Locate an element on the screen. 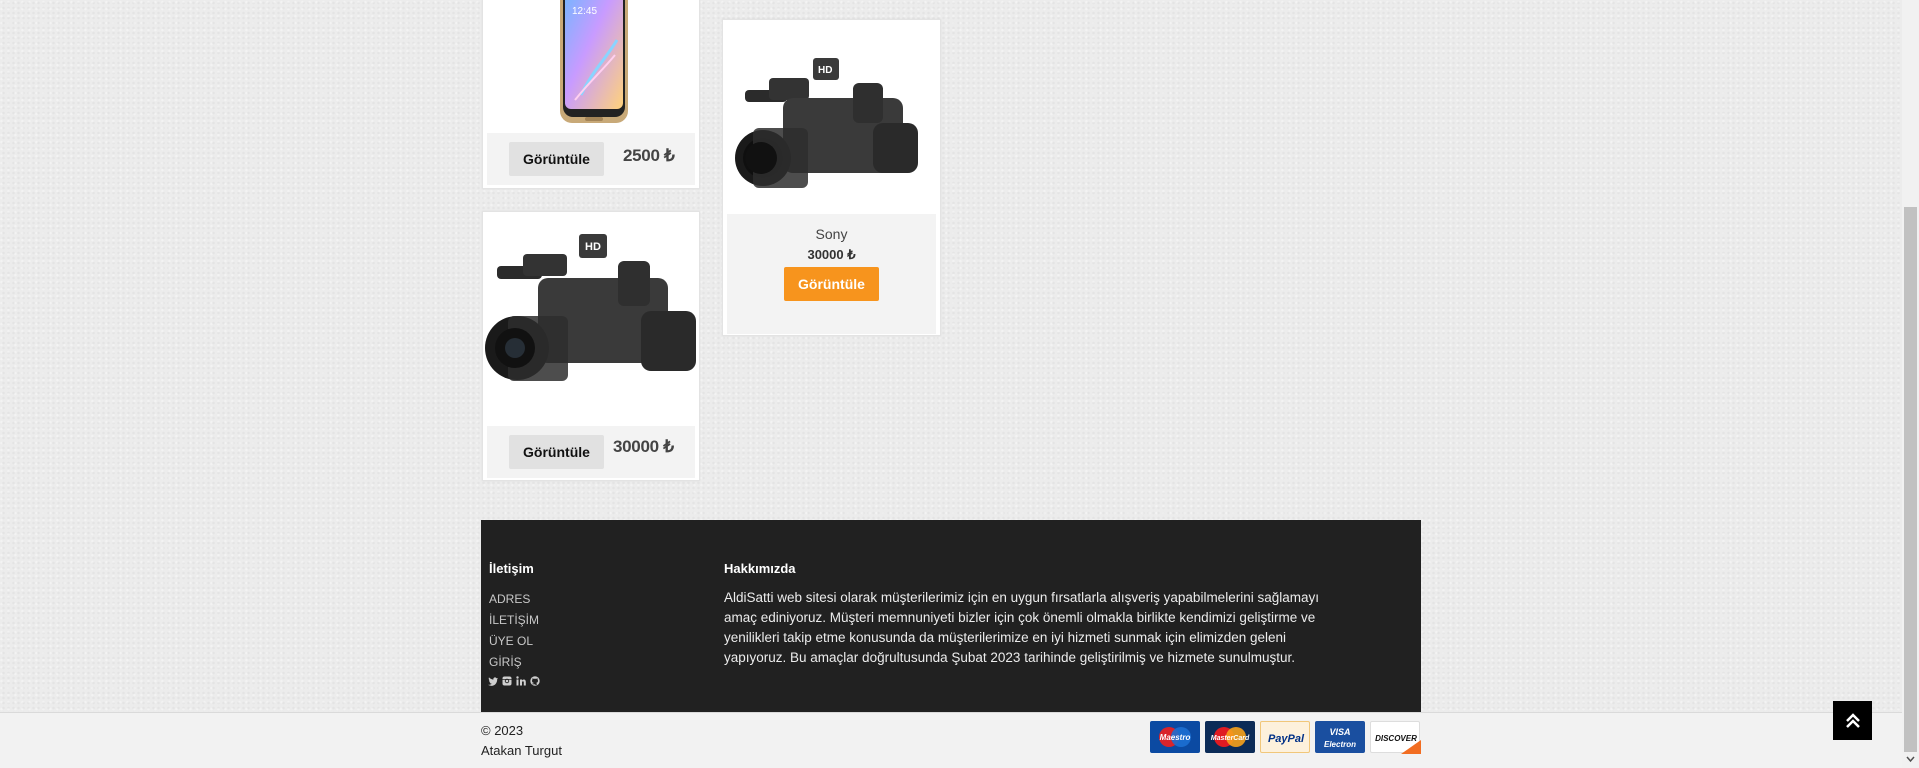 This screenshot has height=768, width=1919. product-price: 2500 ₺ is located at coordinates (649, 155).